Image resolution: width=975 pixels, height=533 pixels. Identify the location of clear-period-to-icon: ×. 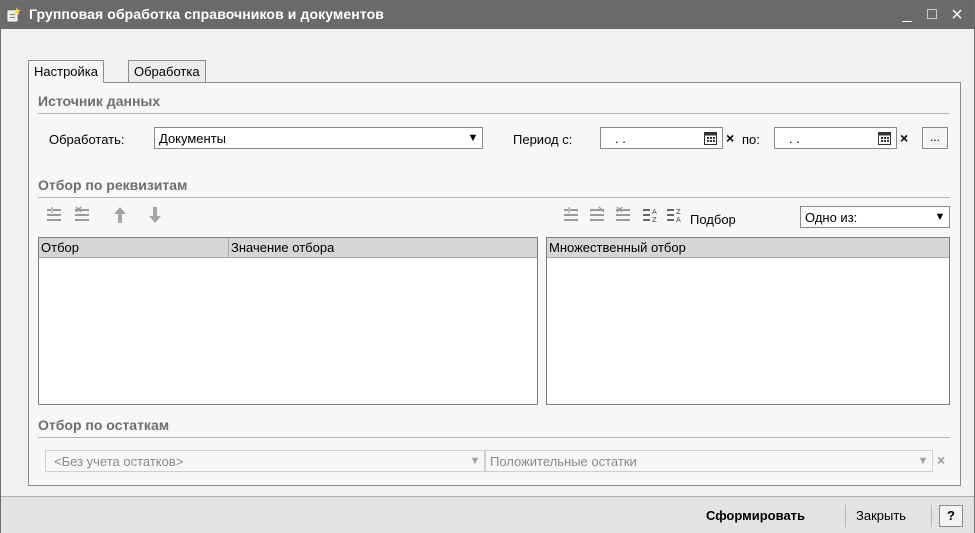
(904, 138).